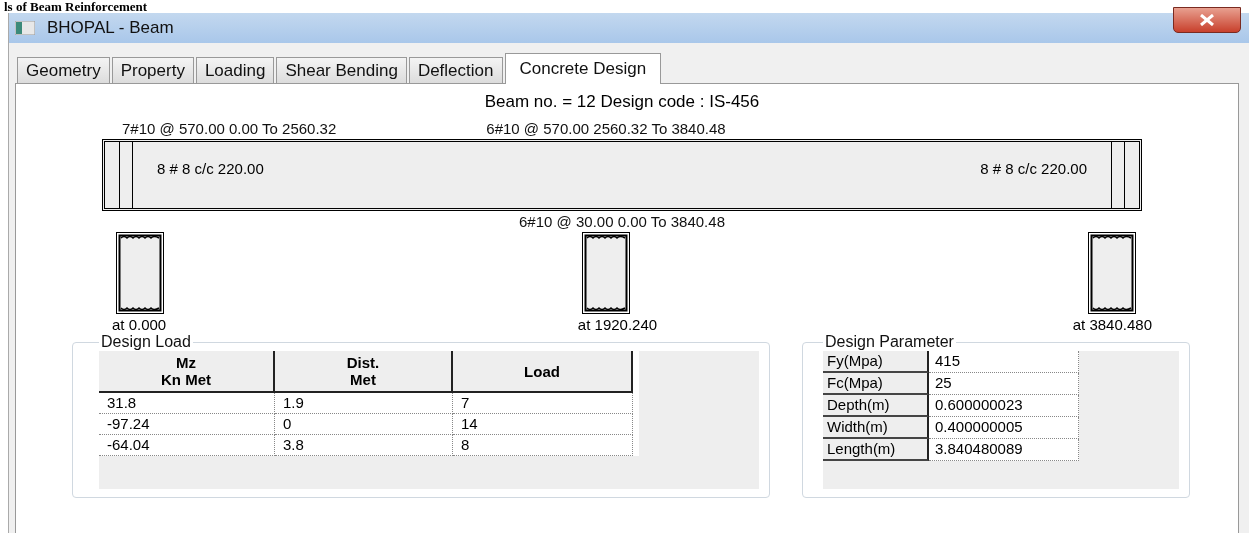  I want to click on table-cell: 8, so click(543, 445).